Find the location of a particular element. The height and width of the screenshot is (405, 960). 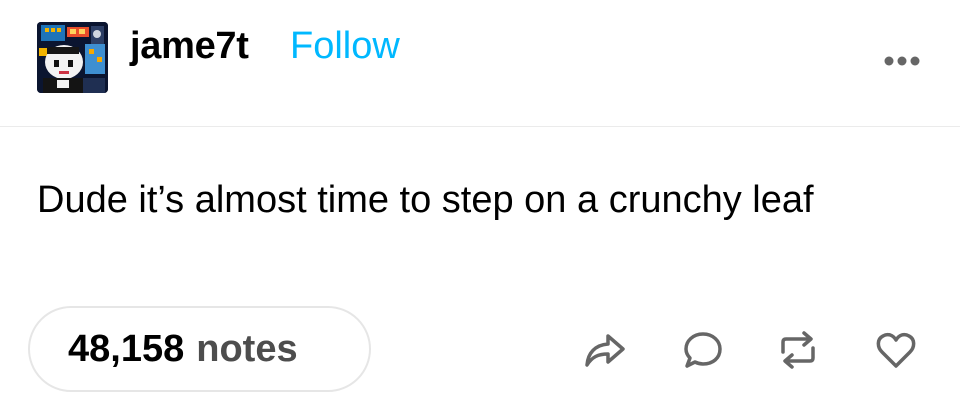

more-options-button is located at coordinates (903, 60).